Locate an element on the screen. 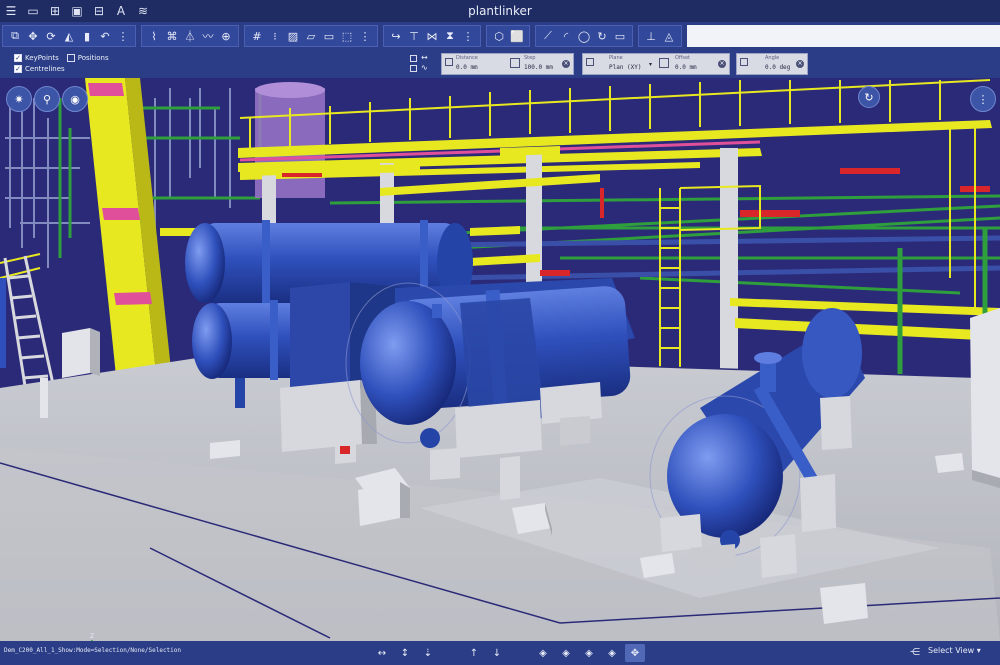 This screenshot has width=1000, height=665. plane-field: Plane Plan (XY) ▾ Offset 0.0 mm × is located at coordinates (656, 64).